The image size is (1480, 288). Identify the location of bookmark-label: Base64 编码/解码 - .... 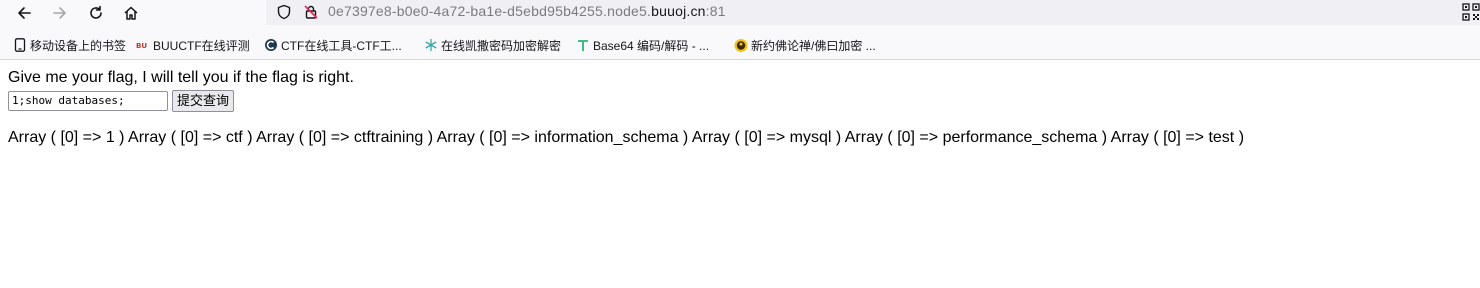
(651, 45).